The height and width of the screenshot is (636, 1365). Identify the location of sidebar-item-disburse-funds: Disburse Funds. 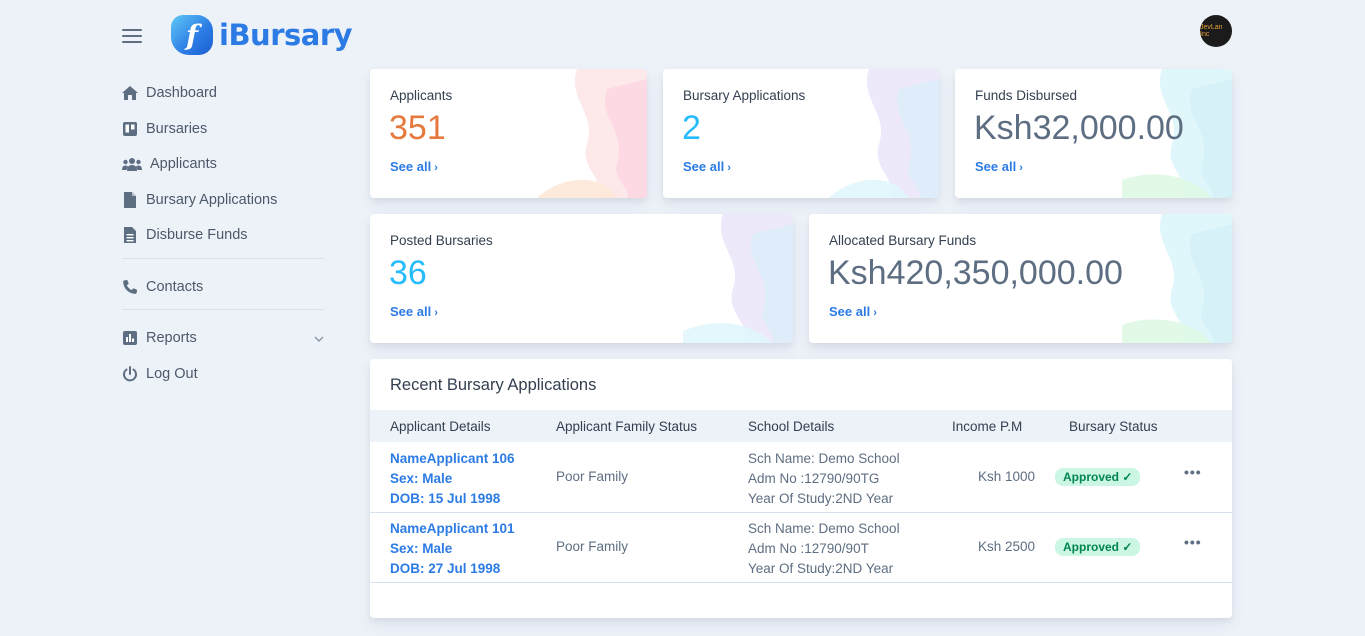
(223, 235).